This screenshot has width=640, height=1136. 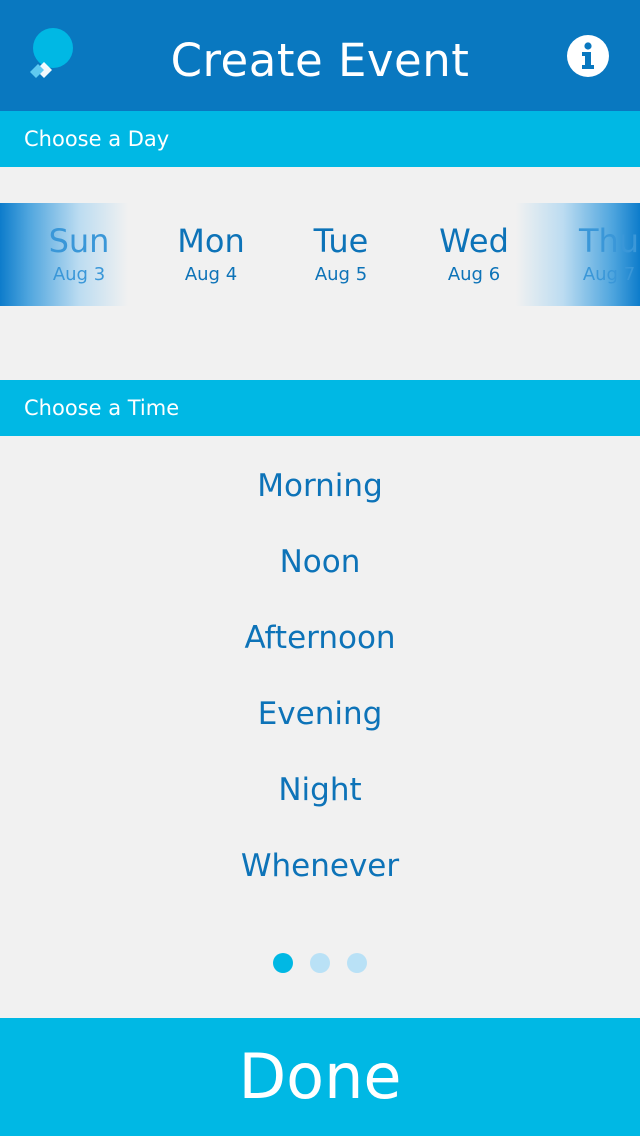 I want to click on page-title: Create Event, so click(x=320, y=60).